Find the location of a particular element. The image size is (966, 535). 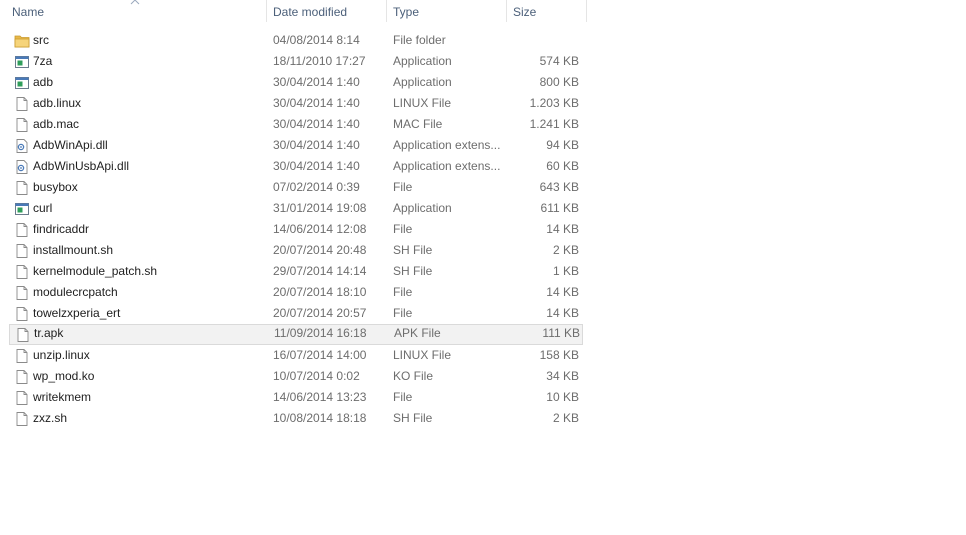

file-row: src 04/08/2014 8:14 File folder is located at coordinates (296, 40).